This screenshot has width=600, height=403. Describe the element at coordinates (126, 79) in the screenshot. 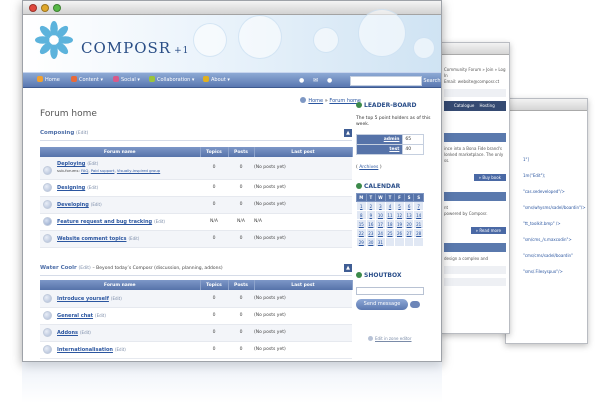

I see `nav-social: Social ▾` at that location.